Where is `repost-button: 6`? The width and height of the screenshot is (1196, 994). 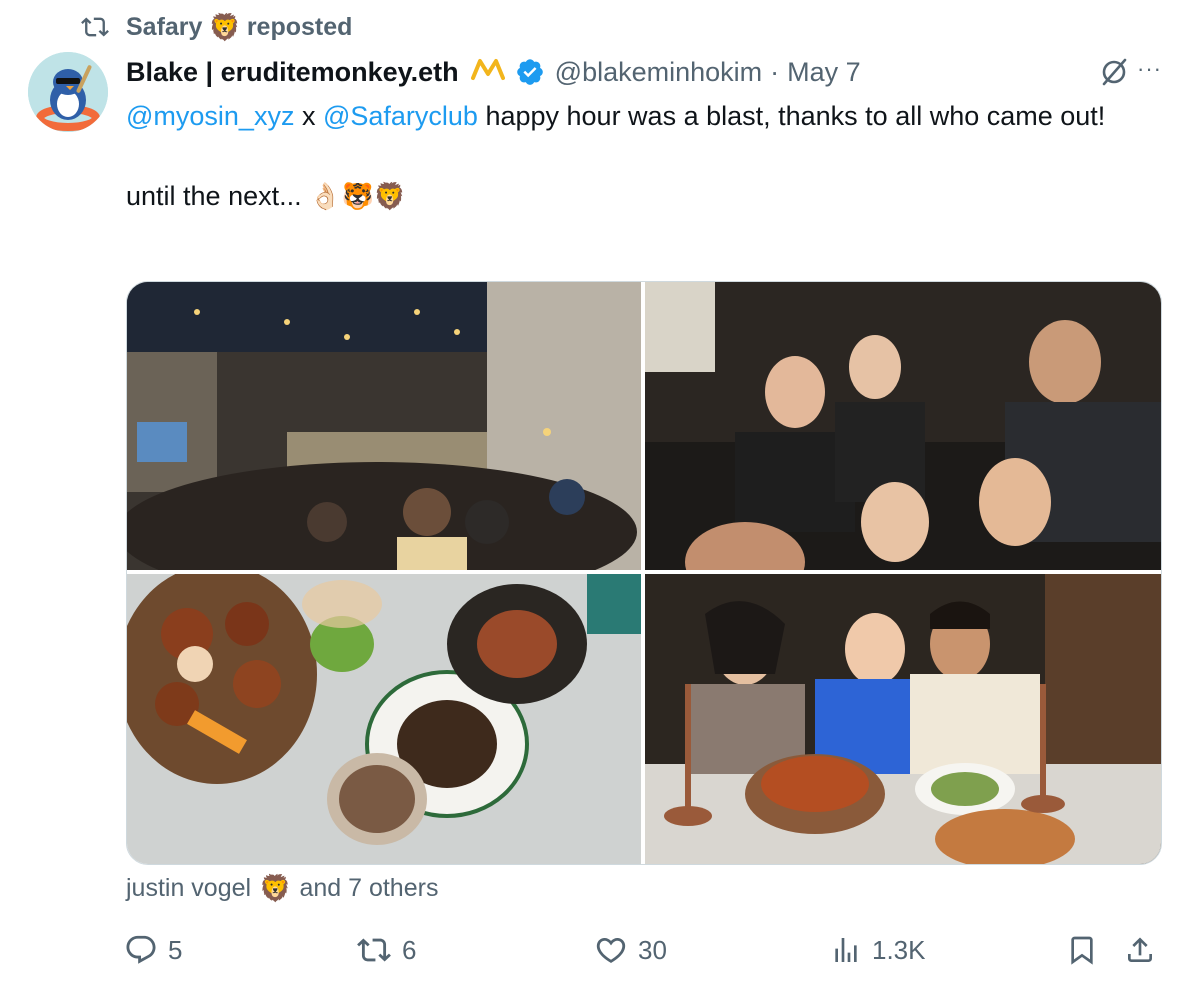 repost-button: 6 is located at coordinates (386, 950).